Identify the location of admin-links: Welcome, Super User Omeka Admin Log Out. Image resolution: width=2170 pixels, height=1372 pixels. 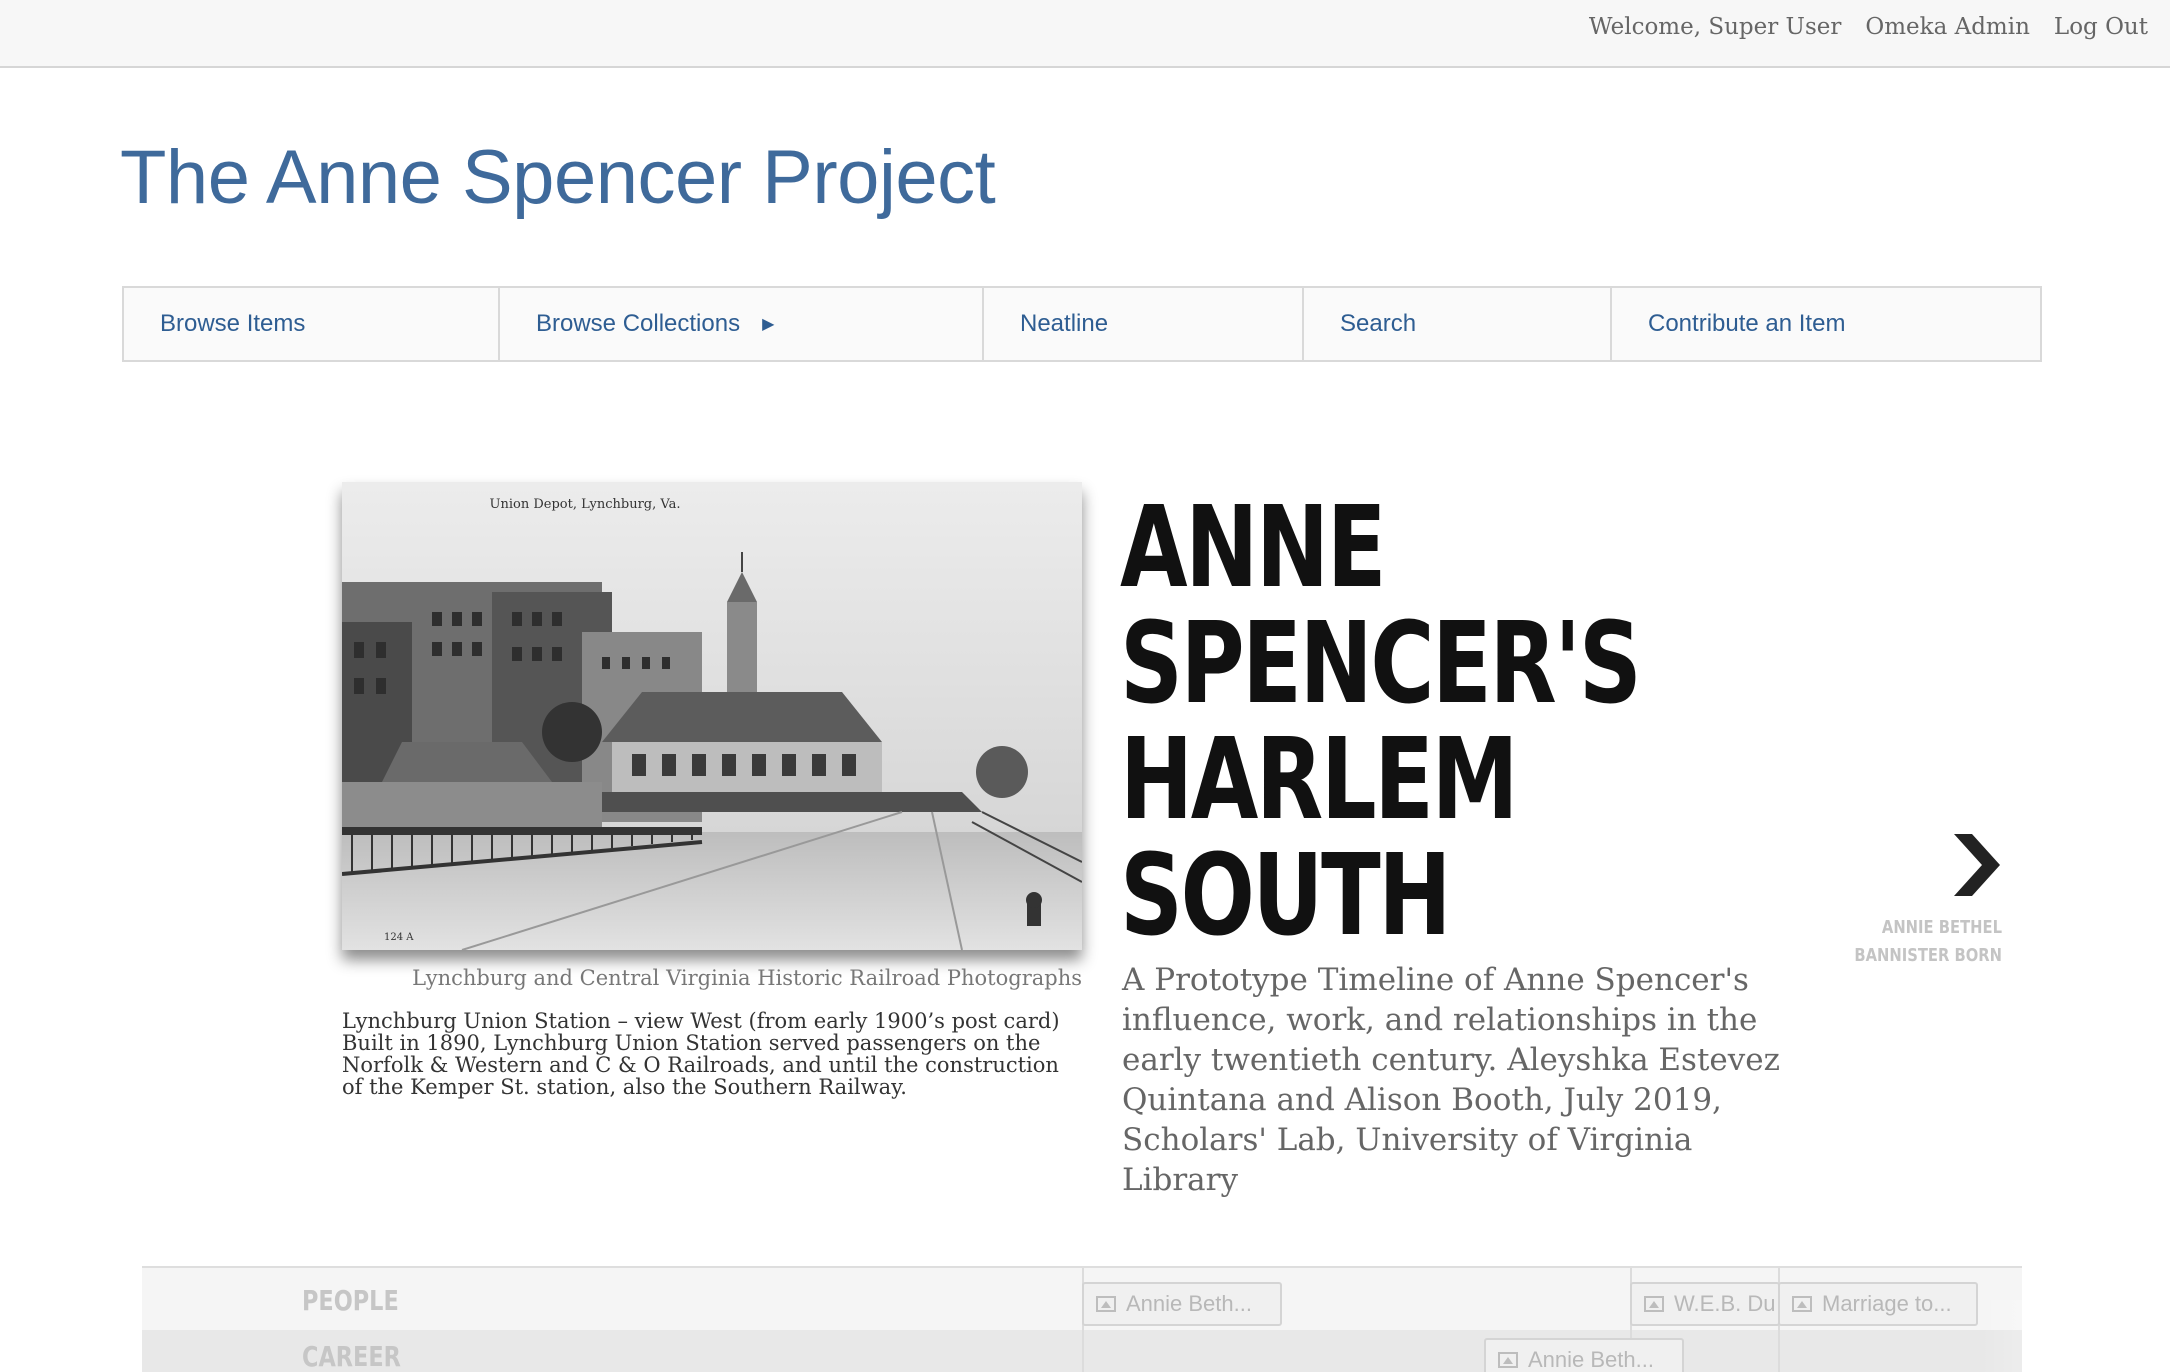
(1868, 27).